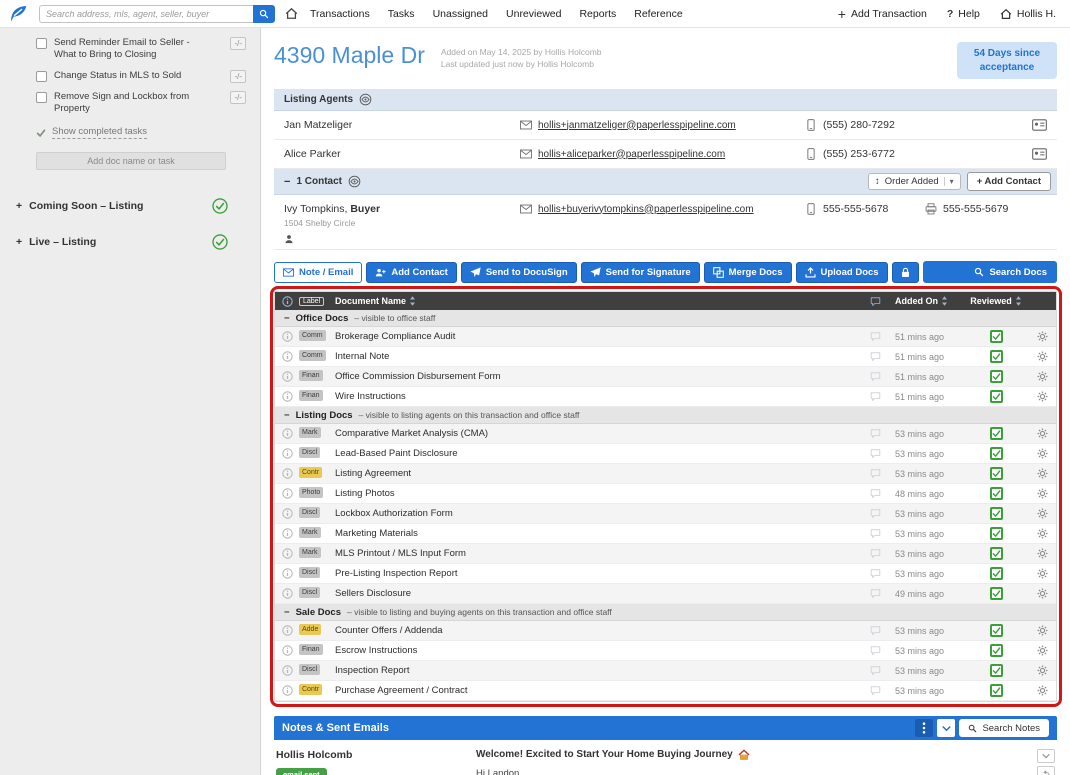 The image size is (1070, 775). I want to click on doc-name: Listing Photos, so click(598, 493).